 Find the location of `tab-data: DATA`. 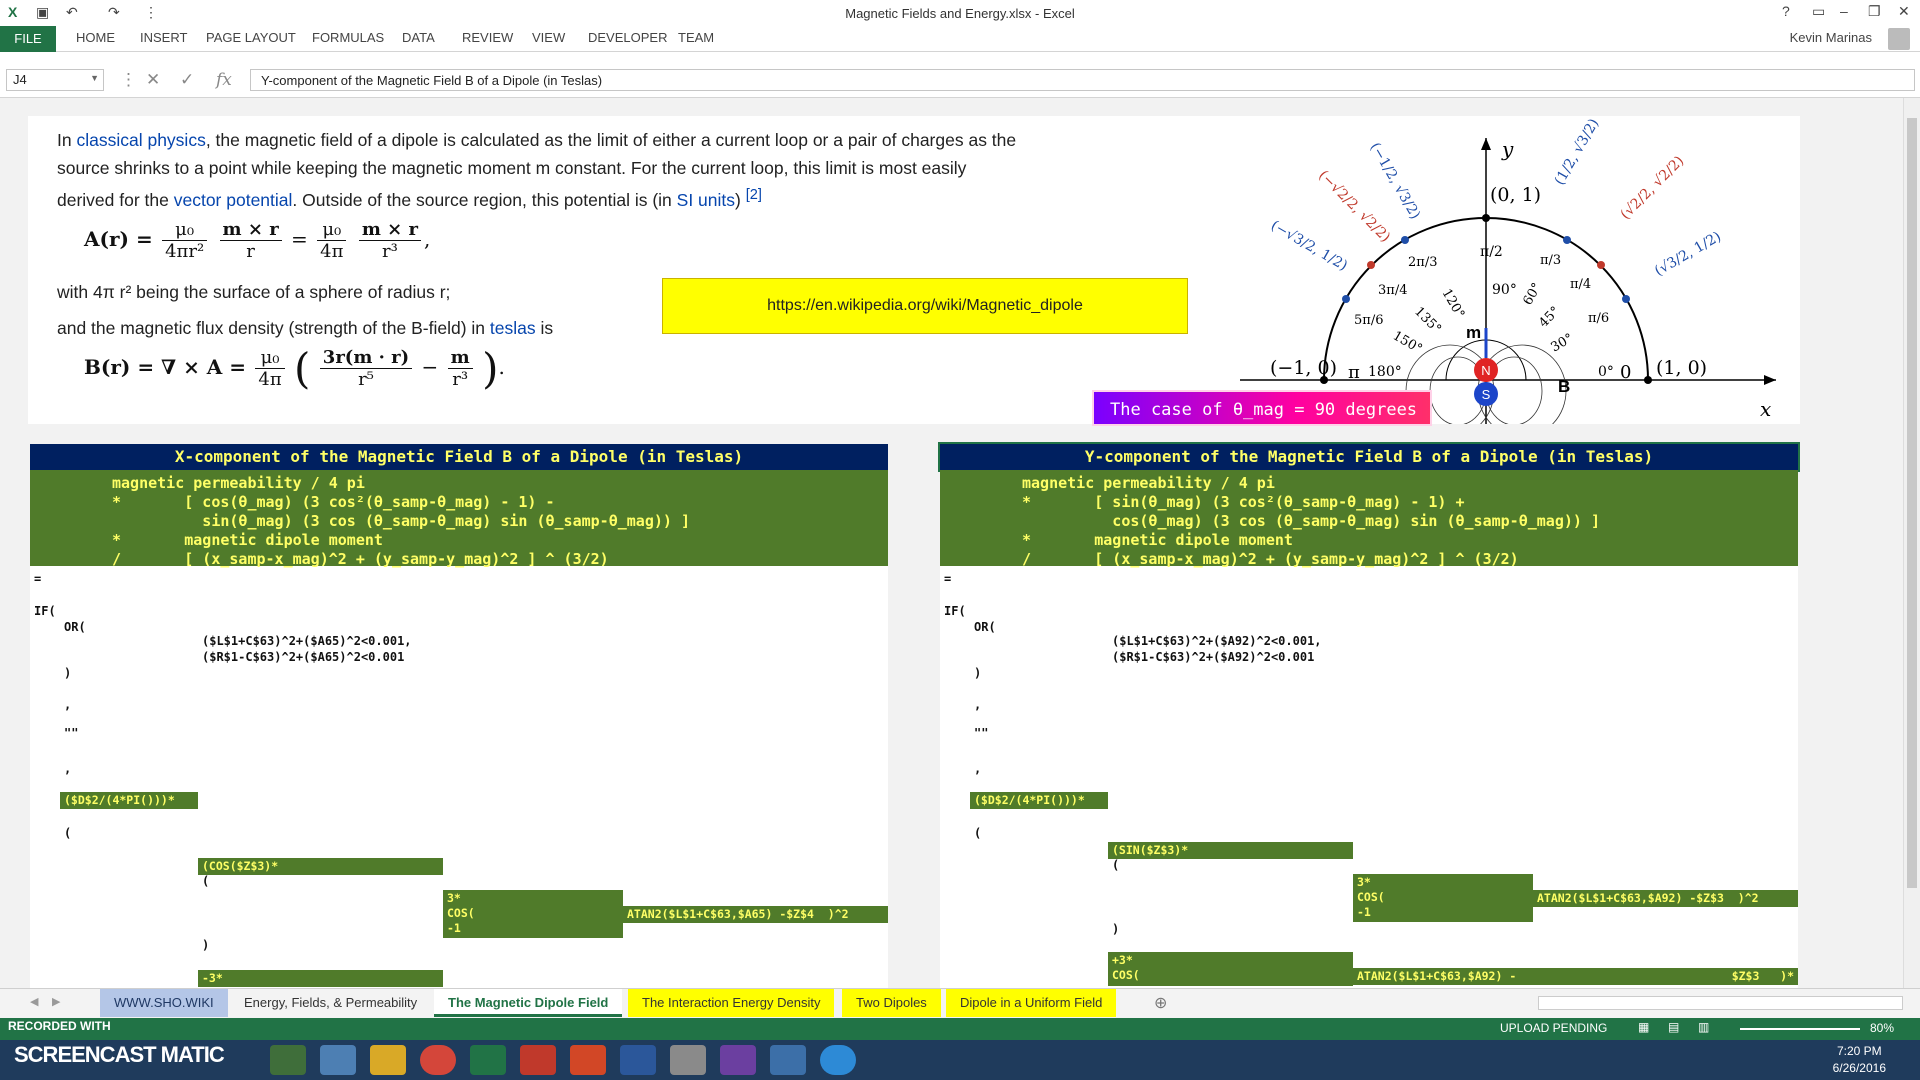

tab-data: DATA is located at coordinates (418, 37).